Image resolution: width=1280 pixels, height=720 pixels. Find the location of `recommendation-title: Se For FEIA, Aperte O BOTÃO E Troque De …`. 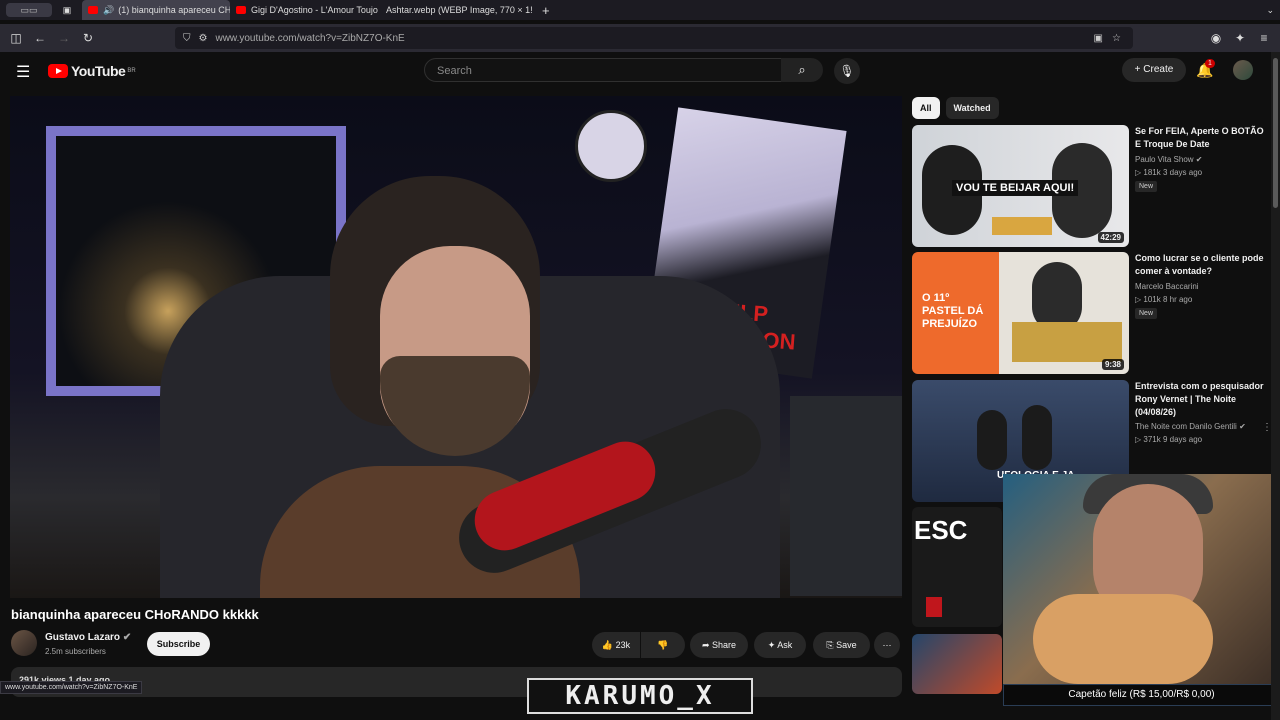

recommendation-title: Se For FEIA, Aperte O BOTÃO E Troque De … is located at coordinates (1200, 138).